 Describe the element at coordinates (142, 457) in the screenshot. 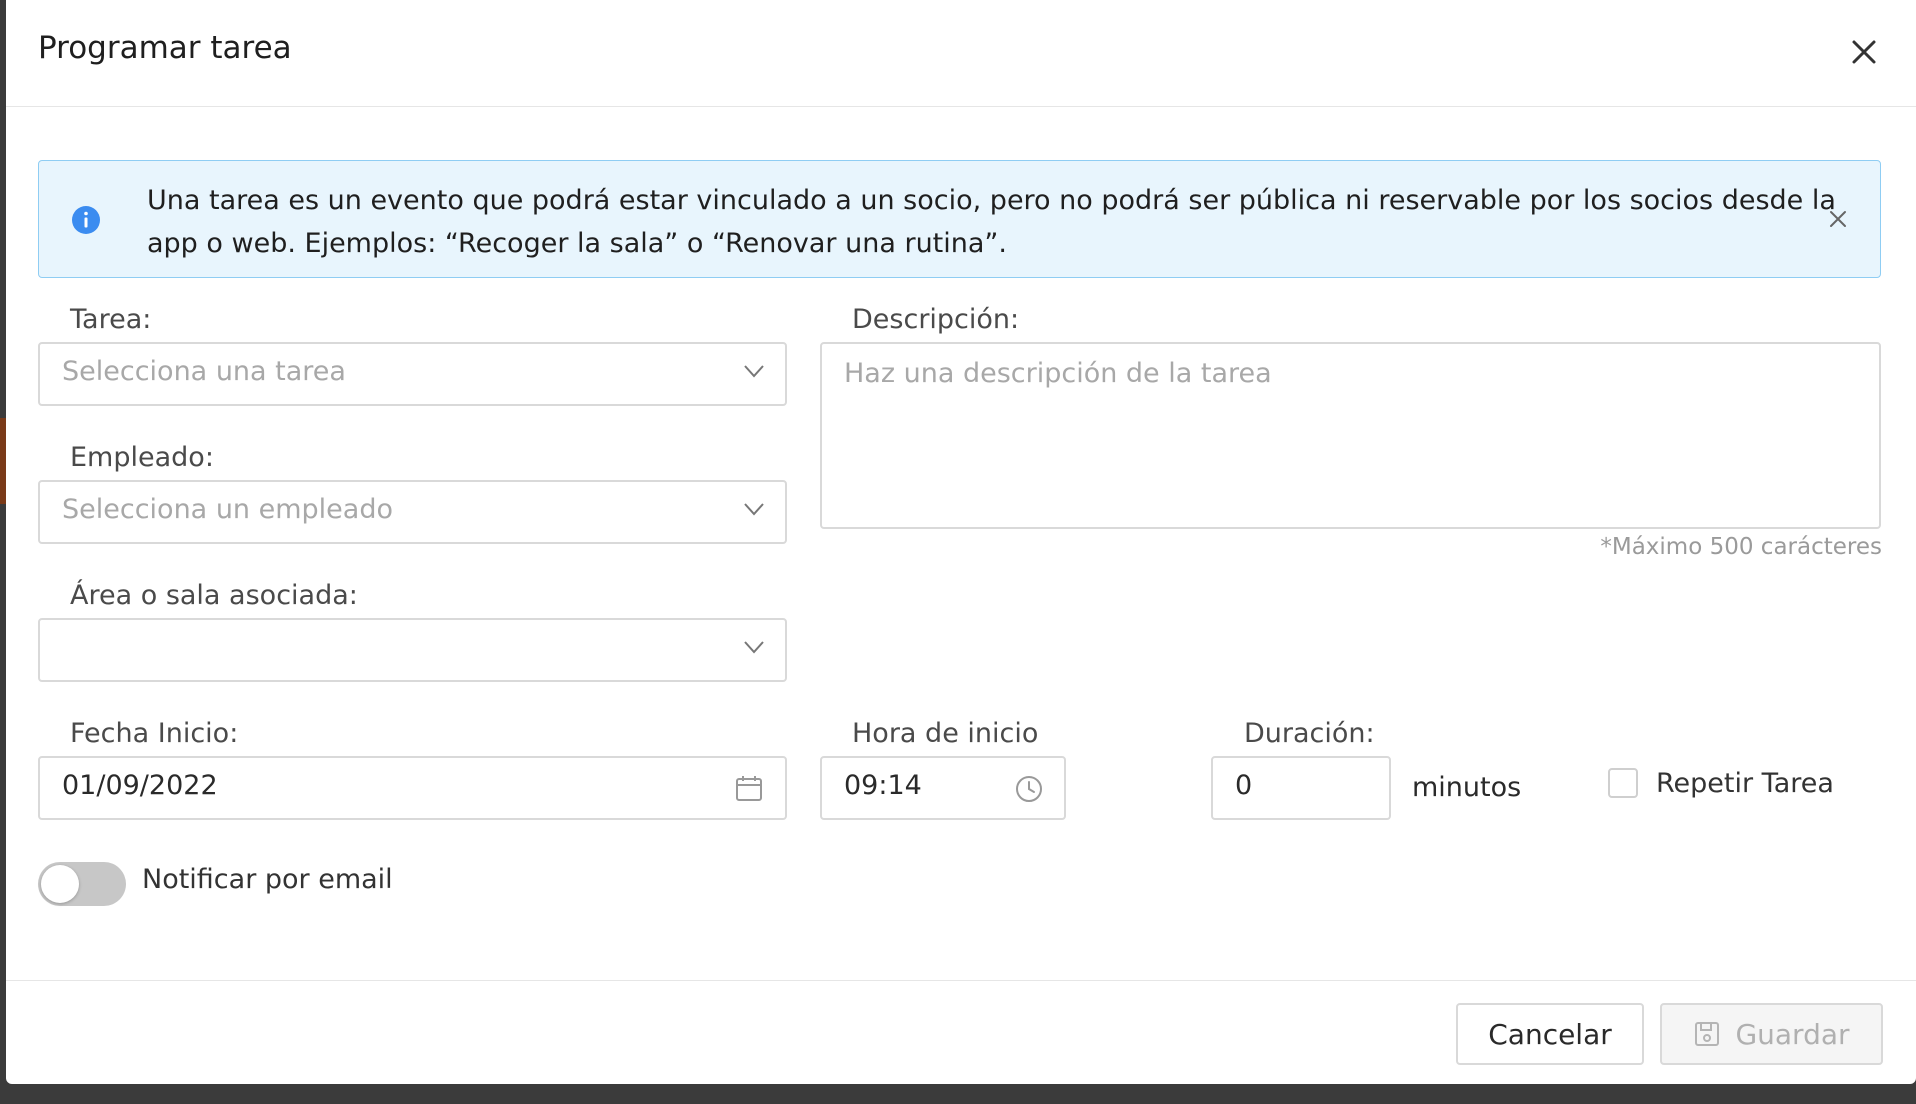

I see `employee-label: Empleado:` at that location.